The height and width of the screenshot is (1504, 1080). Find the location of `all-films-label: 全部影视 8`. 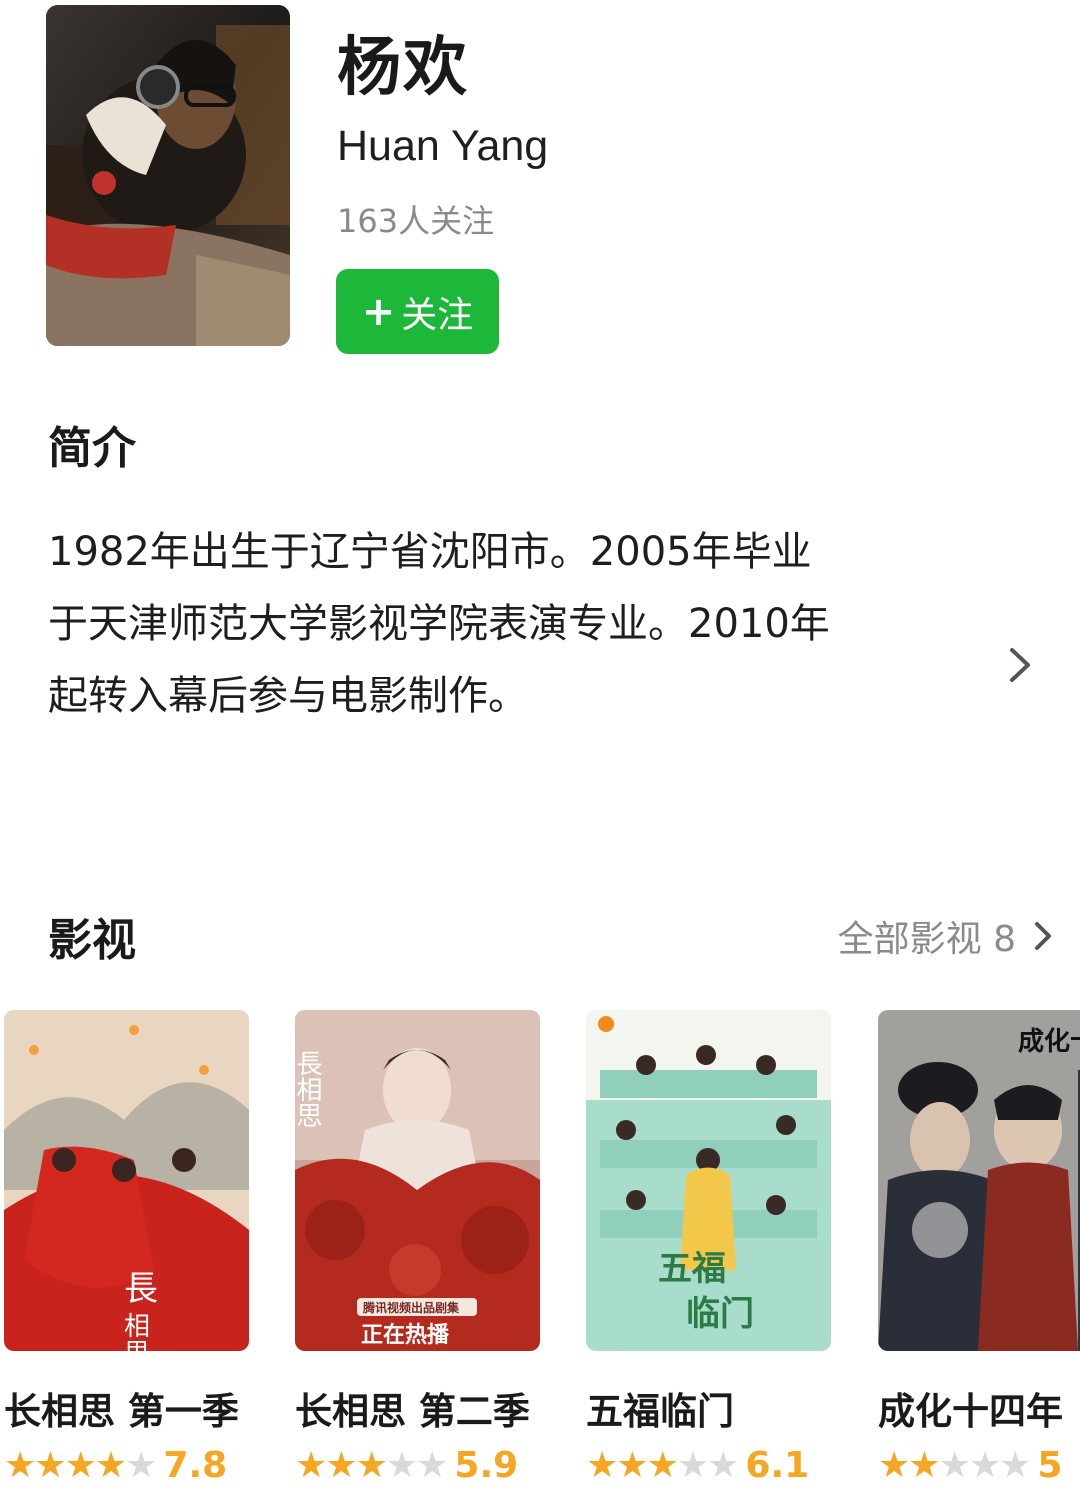

all-films-label: 全部影视 8 is located at coordinates (926, 939).